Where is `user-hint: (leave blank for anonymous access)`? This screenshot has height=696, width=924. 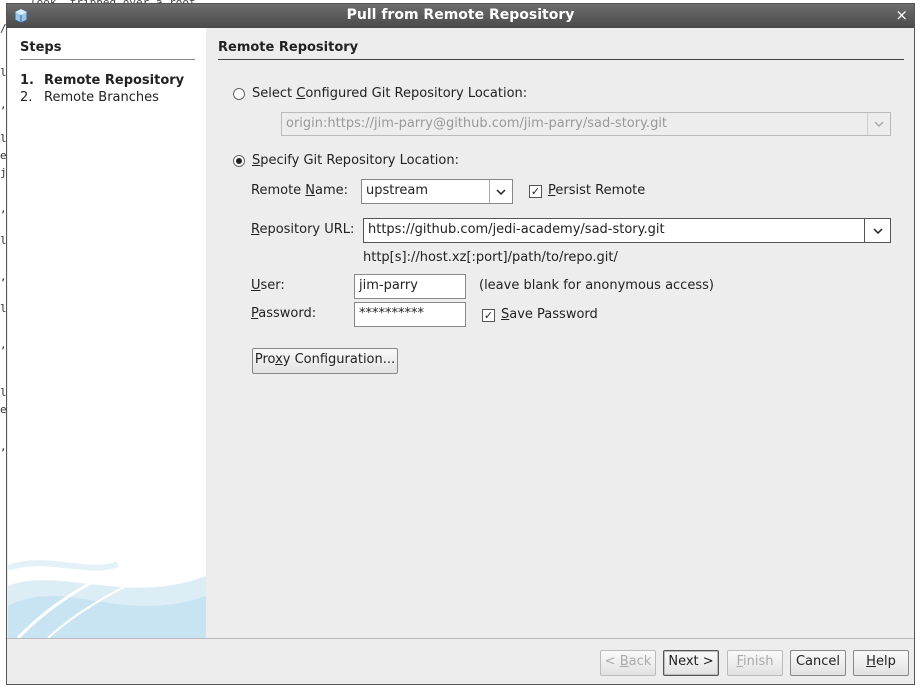
user-hint: (leave blank for anonymous access) is located at coordinates (596, 285).